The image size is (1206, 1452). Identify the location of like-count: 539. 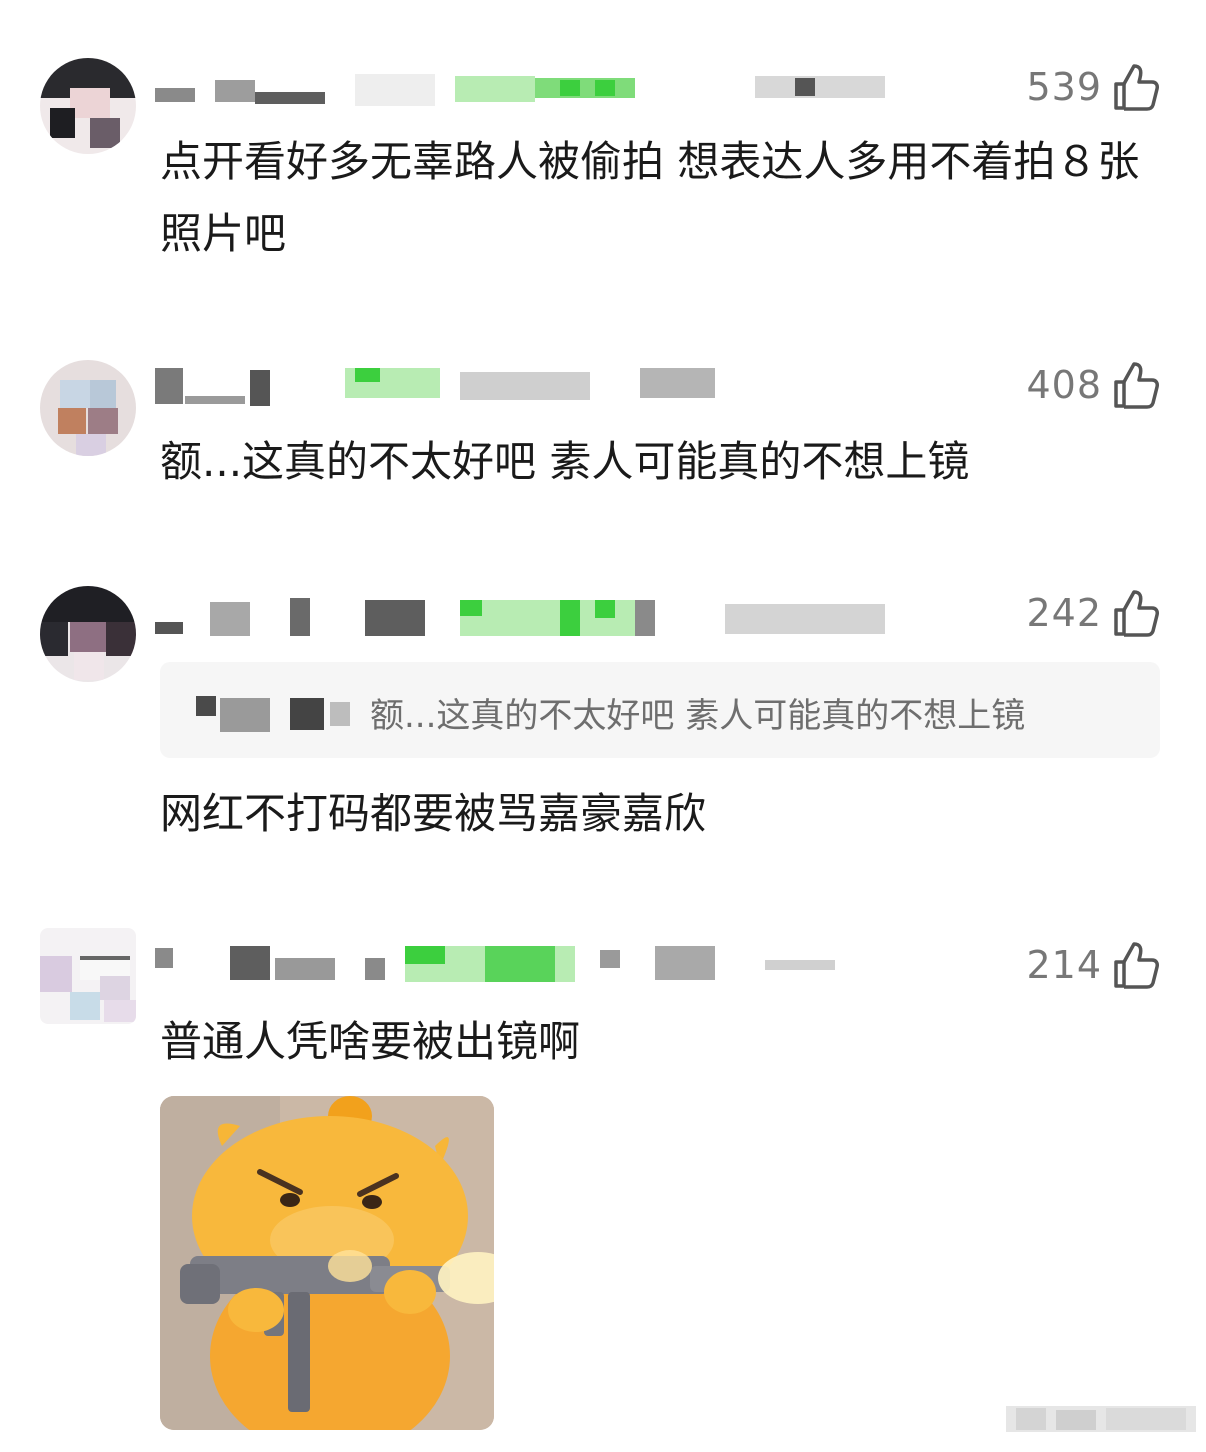
(1064, 87).